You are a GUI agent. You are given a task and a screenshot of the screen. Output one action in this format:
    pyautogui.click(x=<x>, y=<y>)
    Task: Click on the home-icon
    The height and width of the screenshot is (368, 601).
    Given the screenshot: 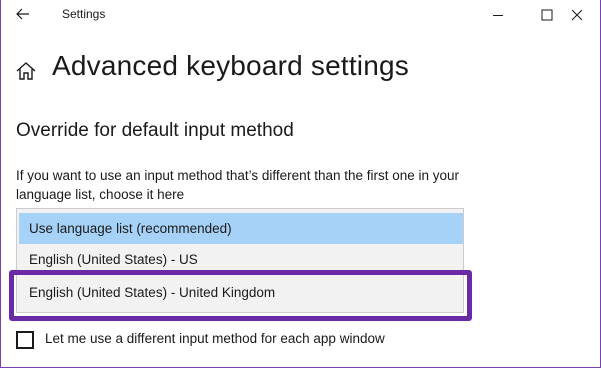 What is the action you would take?
    pyautogui.click(x=26, y=71)
    